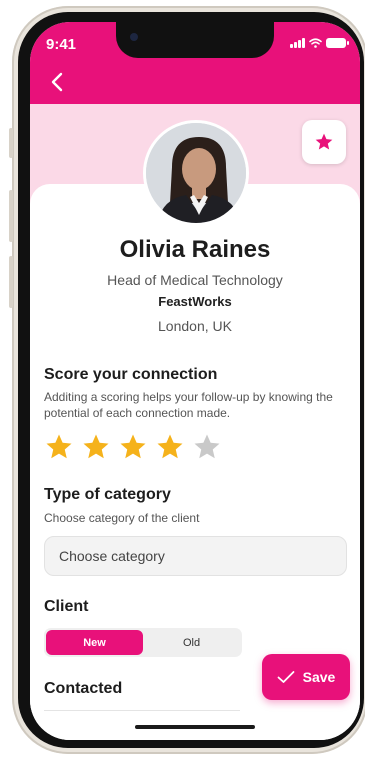 The image size is (365, 757). What do you see at coordinates (131, 374) in the screenshot?
I see `score-title: Score your connection` at bounding box center [131, 374].